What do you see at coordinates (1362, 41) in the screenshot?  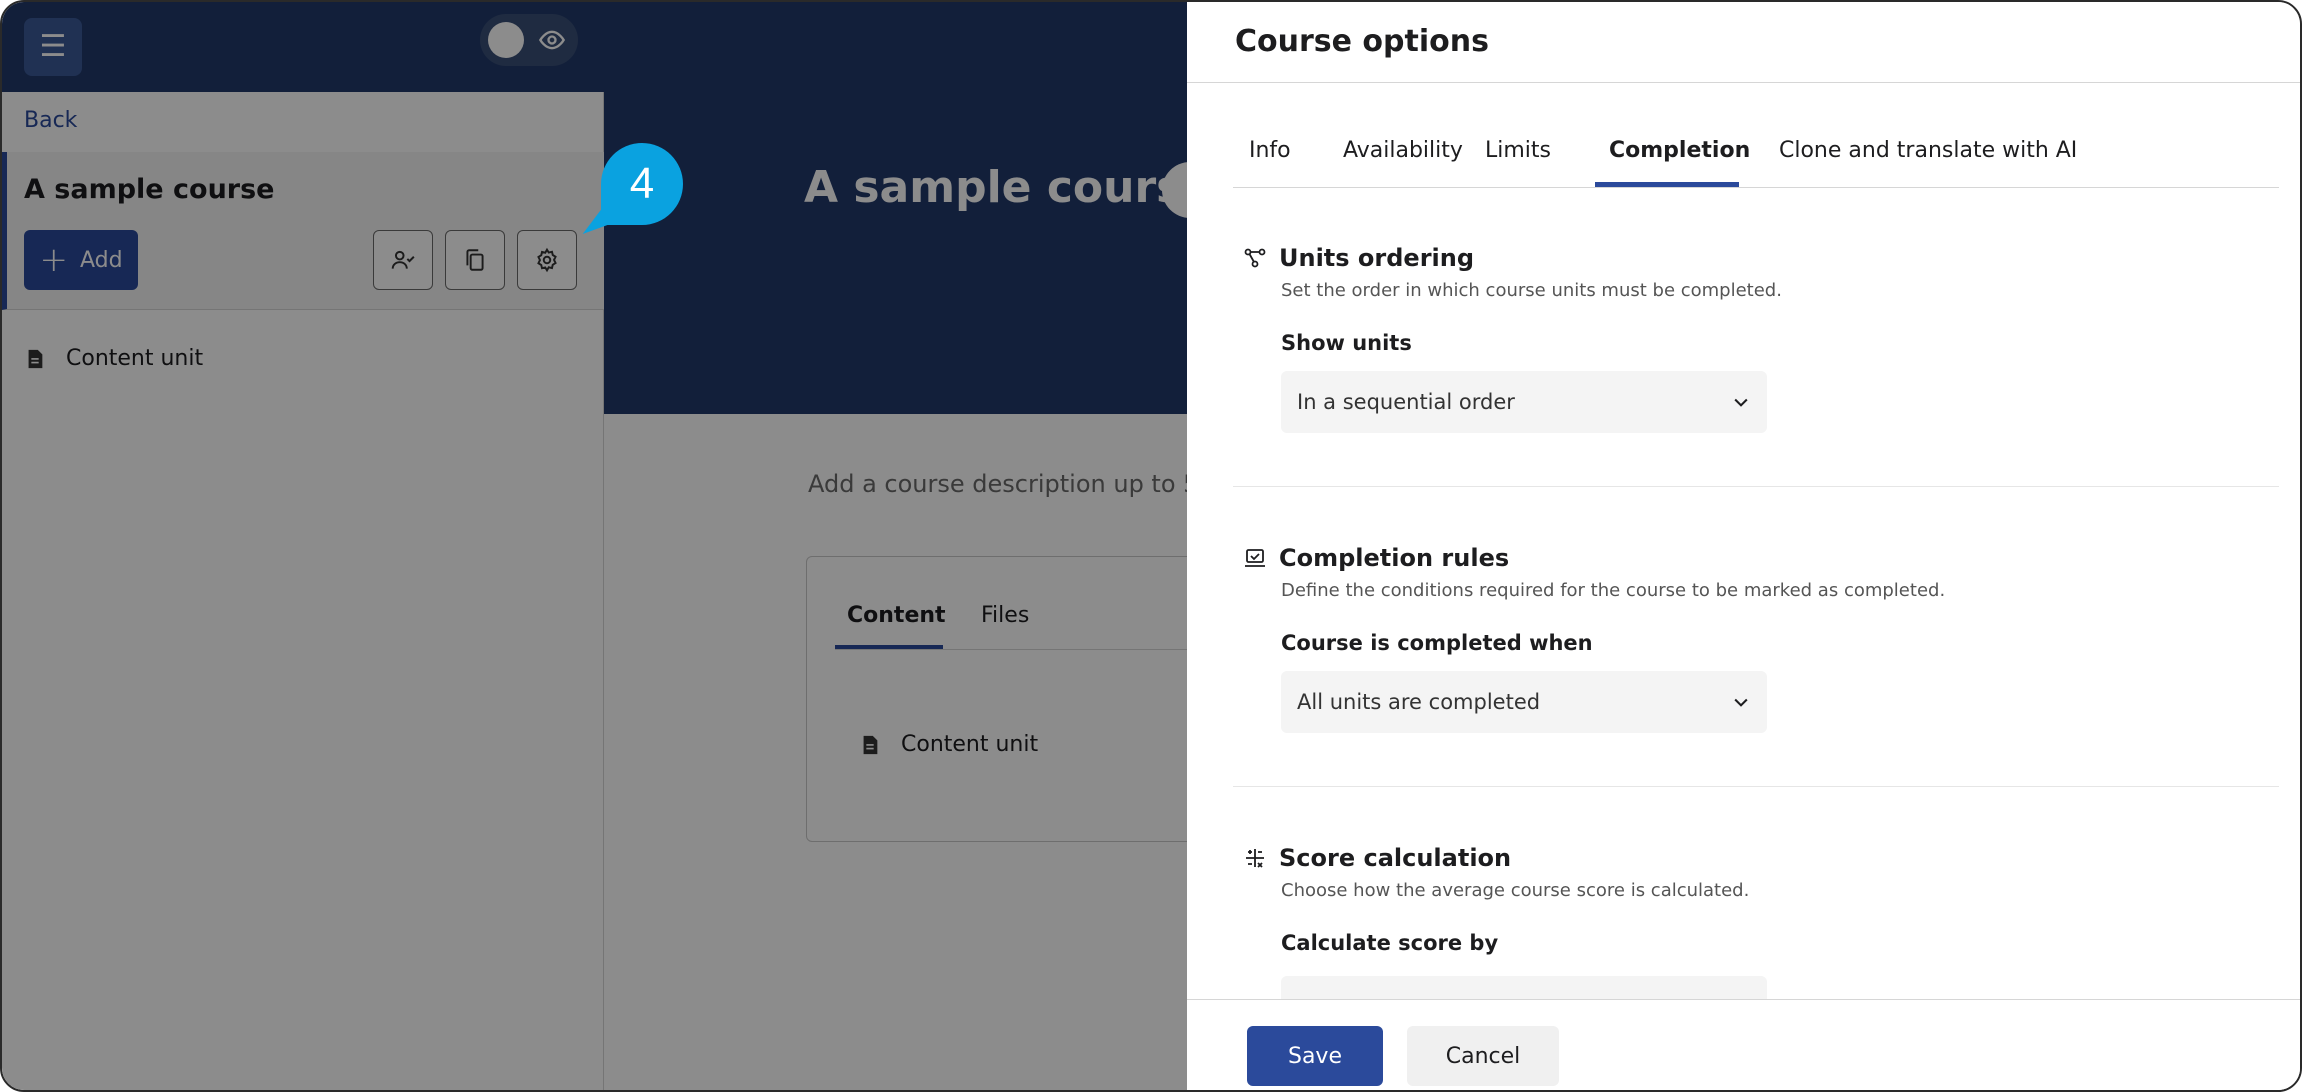 I see `drawer-title: Course options` at bounding box center [1362, 41].